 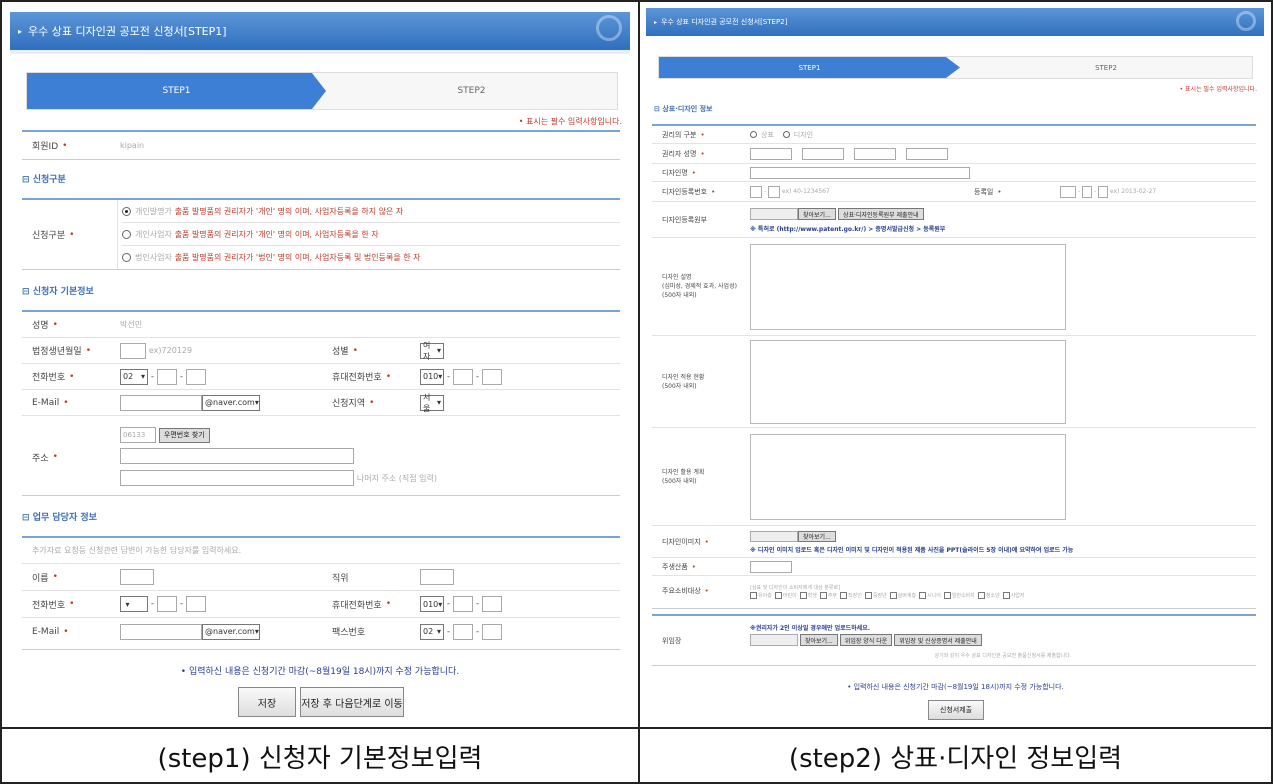 I want to click on caption-step2: (step2) 상표·디자인 정보입력, so click(x=955, y=759).